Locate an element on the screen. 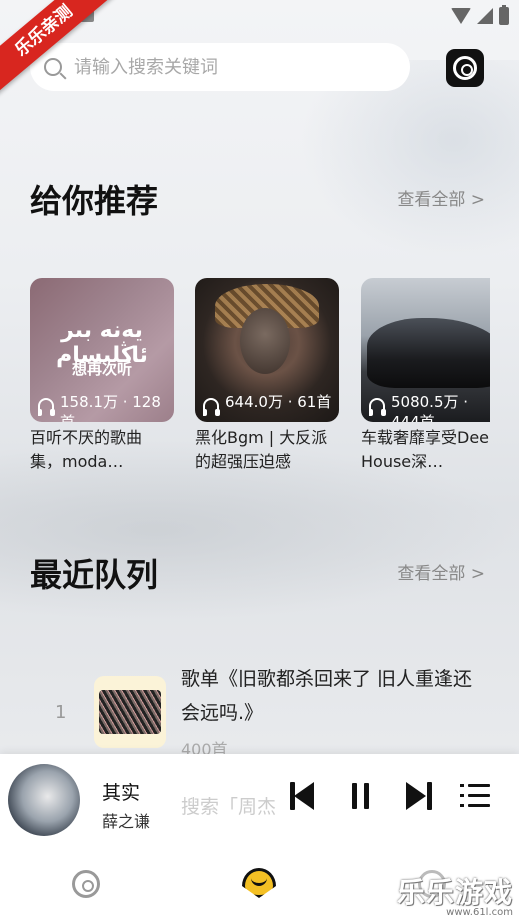 The width and height of the screenshot is (519, 924). play-stats-text: 5080.5万 · 444首 is located at coordinates (430, 407).